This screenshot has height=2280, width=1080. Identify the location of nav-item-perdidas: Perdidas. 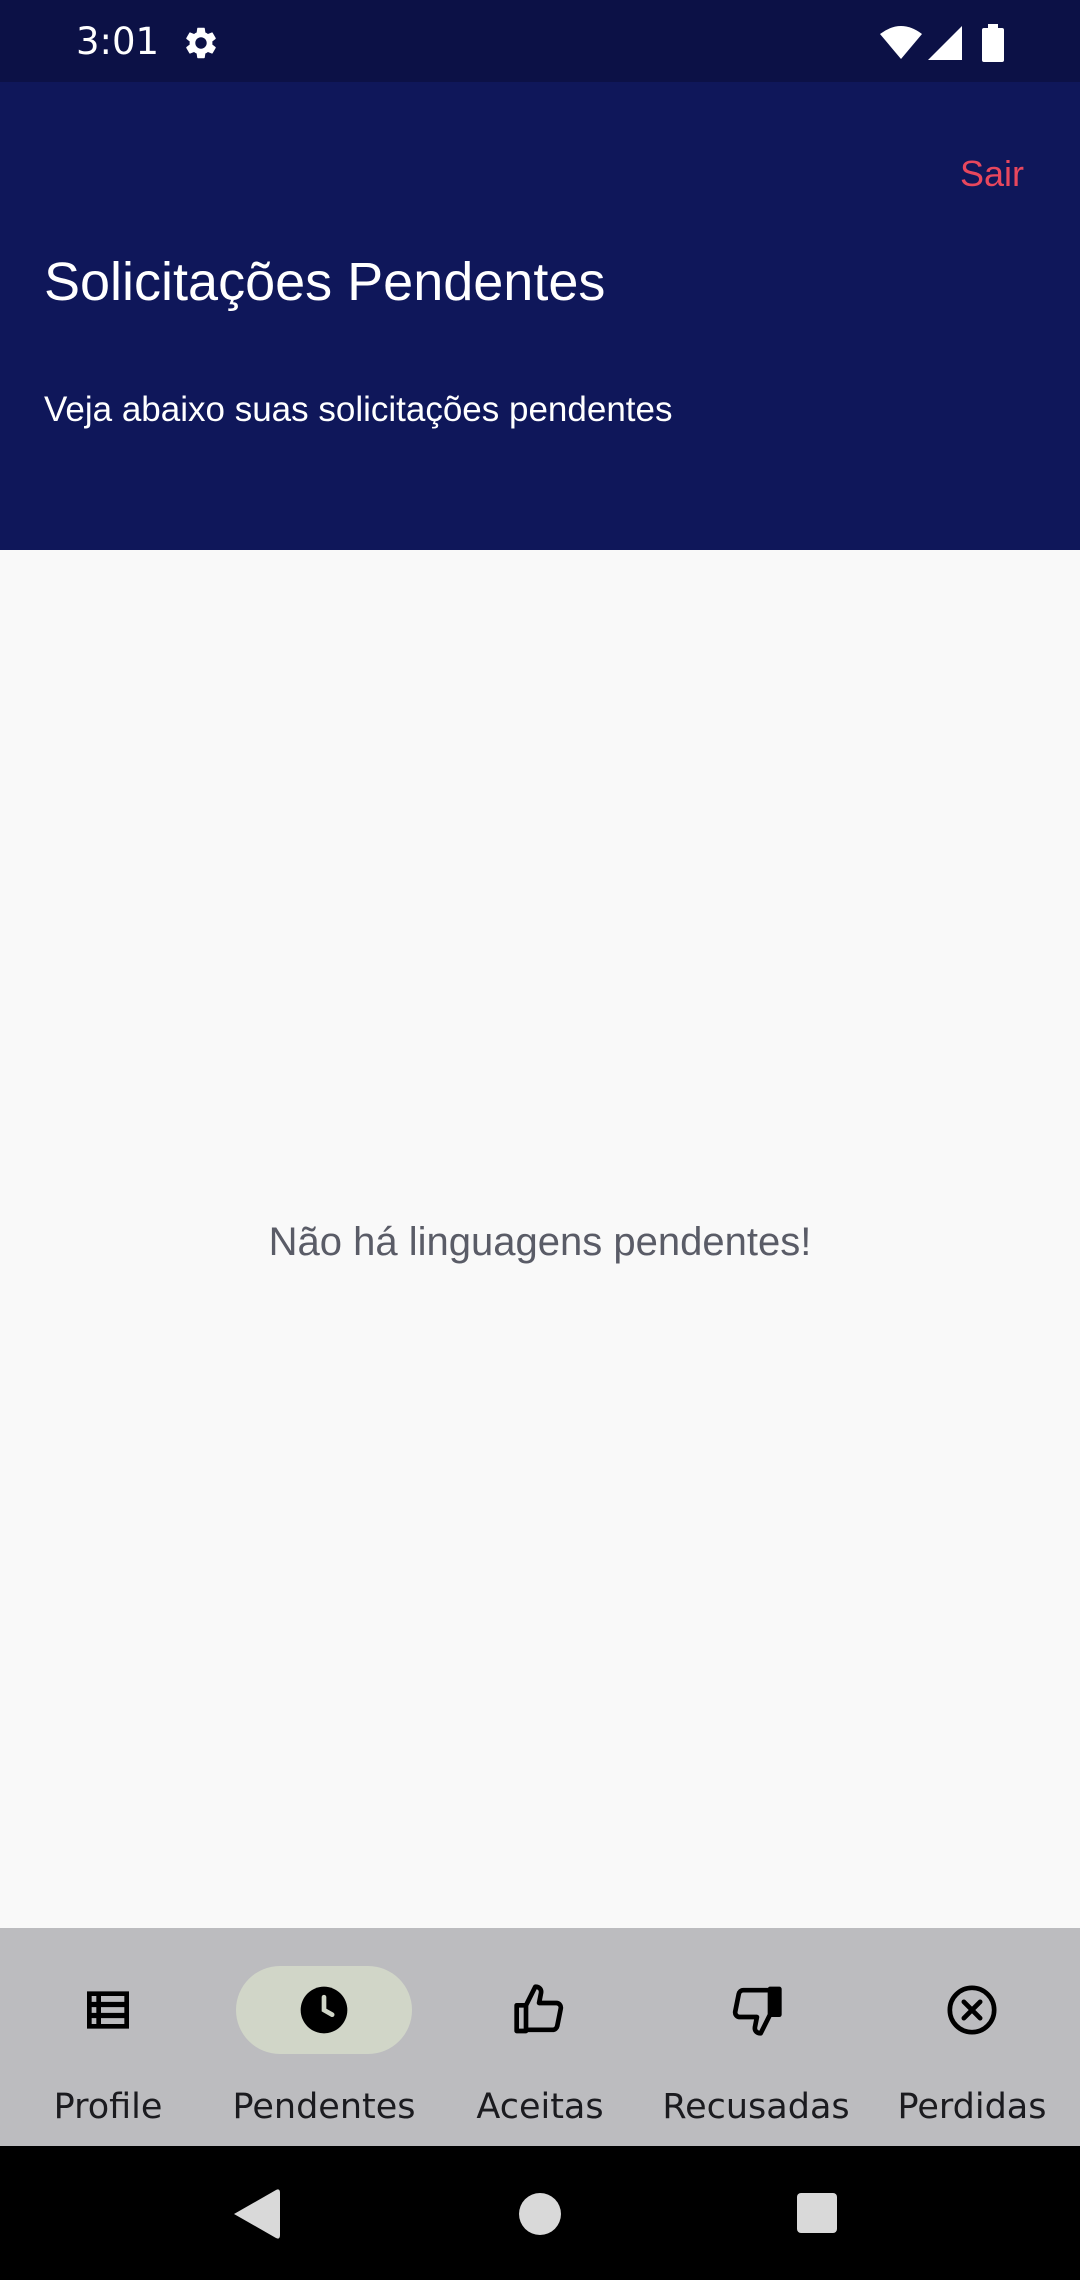
(972, 2037).